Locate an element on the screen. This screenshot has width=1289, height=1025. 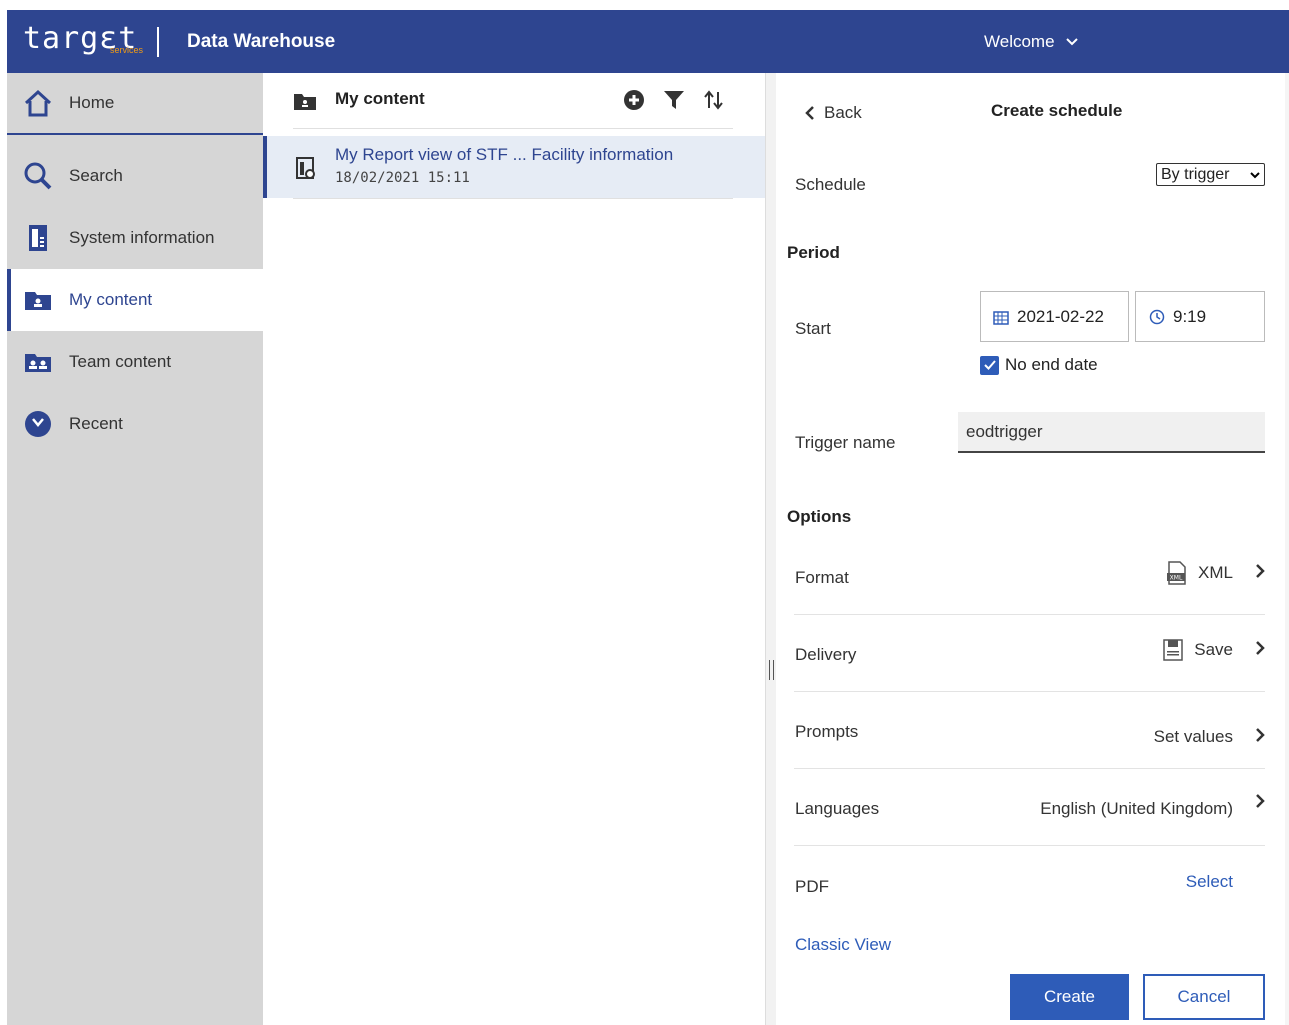
schedule-select: By trigger is located at coordinates (1210, 174).